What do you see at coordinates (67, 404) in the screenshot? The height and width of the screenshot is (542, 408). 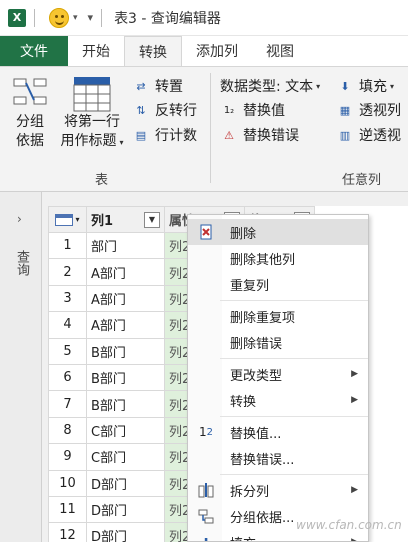 I see `row-number: 7` at bounding box center [67, 404].